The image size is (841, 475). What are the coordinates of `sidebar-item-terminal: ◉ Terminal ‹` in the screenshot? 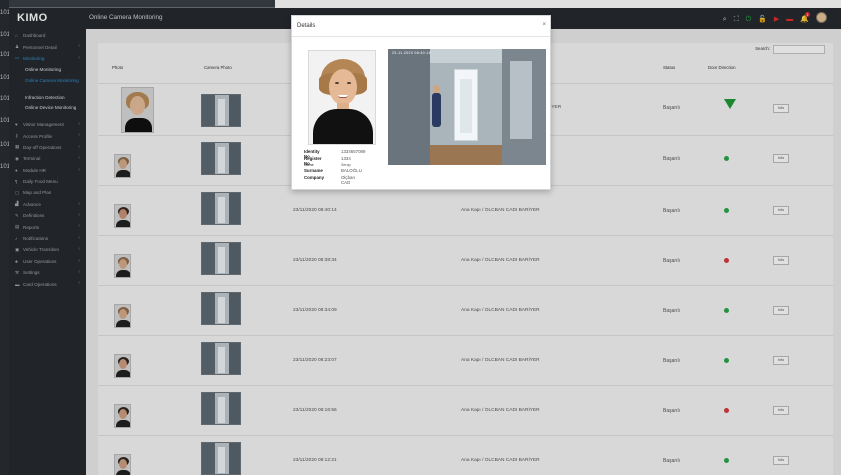 It's located at (47, 158).